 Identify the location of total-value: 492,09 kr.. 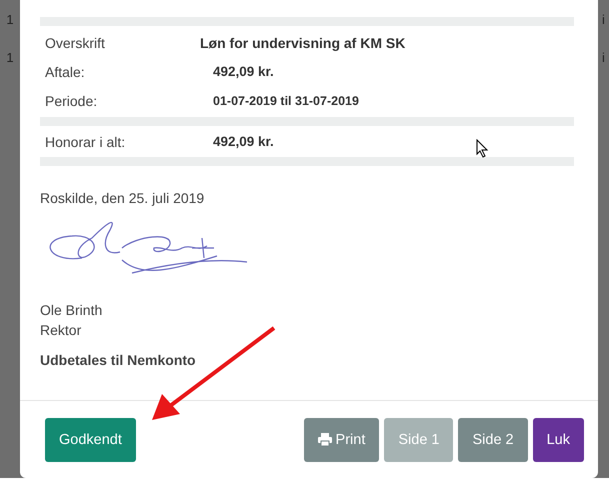
(243, 141).